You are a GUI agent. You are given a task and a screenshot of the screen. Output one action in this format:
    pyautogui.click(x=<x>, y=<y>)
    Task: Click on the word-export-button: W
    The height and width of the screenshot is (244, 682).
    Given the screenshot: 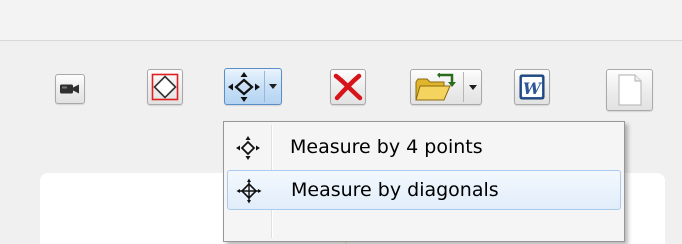 What is the action you would take?
    pyautogui.click(x=532, y=87)
    